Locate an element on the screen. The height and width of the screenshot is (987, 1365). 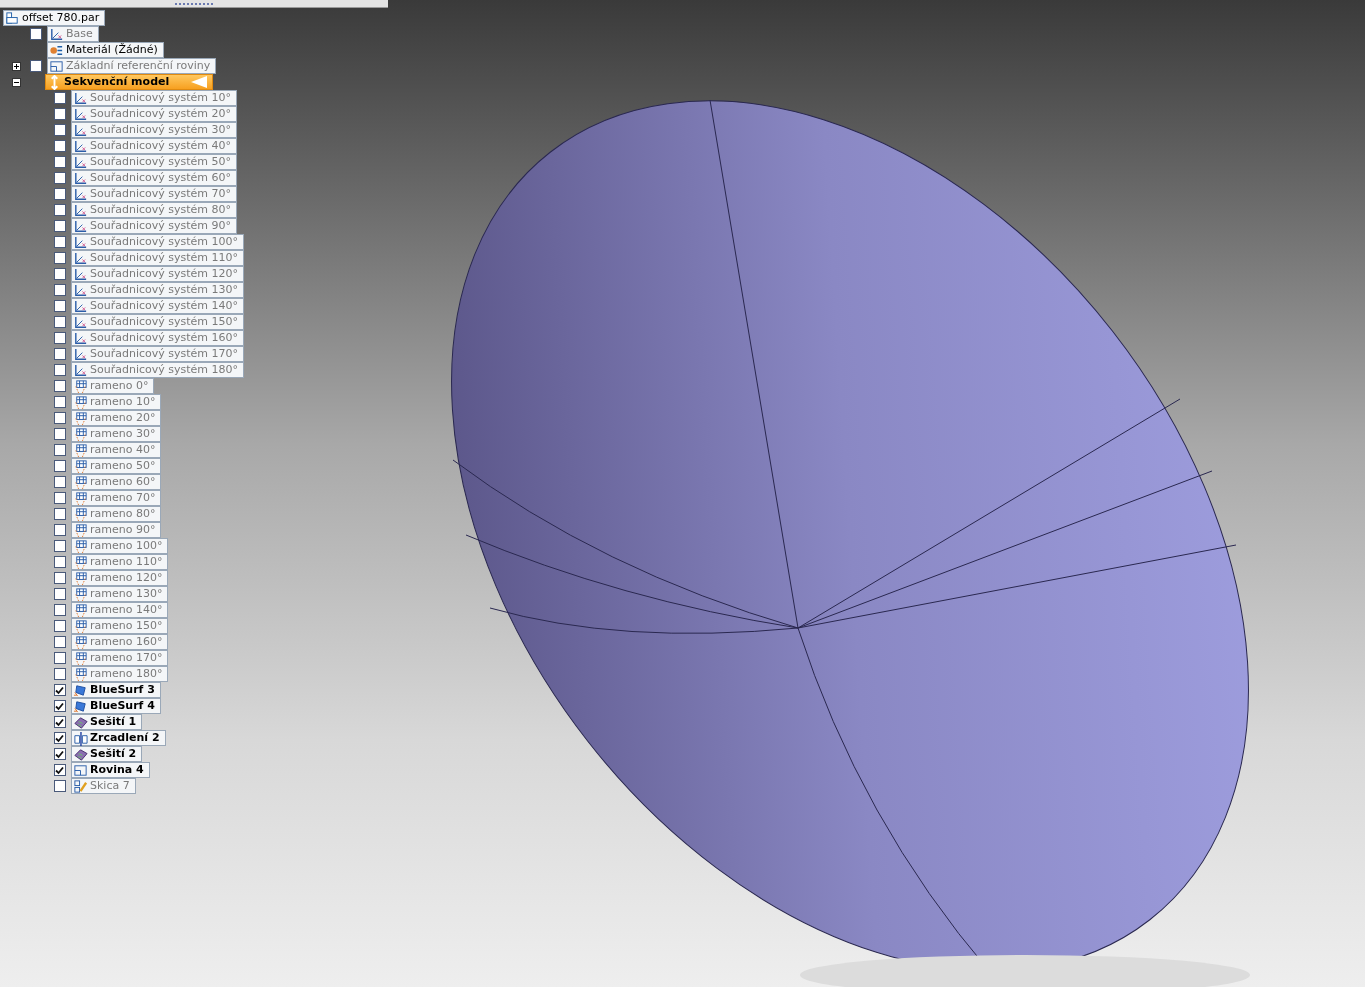
tree-item: rameno 130° is located at coordinates (120, 594).